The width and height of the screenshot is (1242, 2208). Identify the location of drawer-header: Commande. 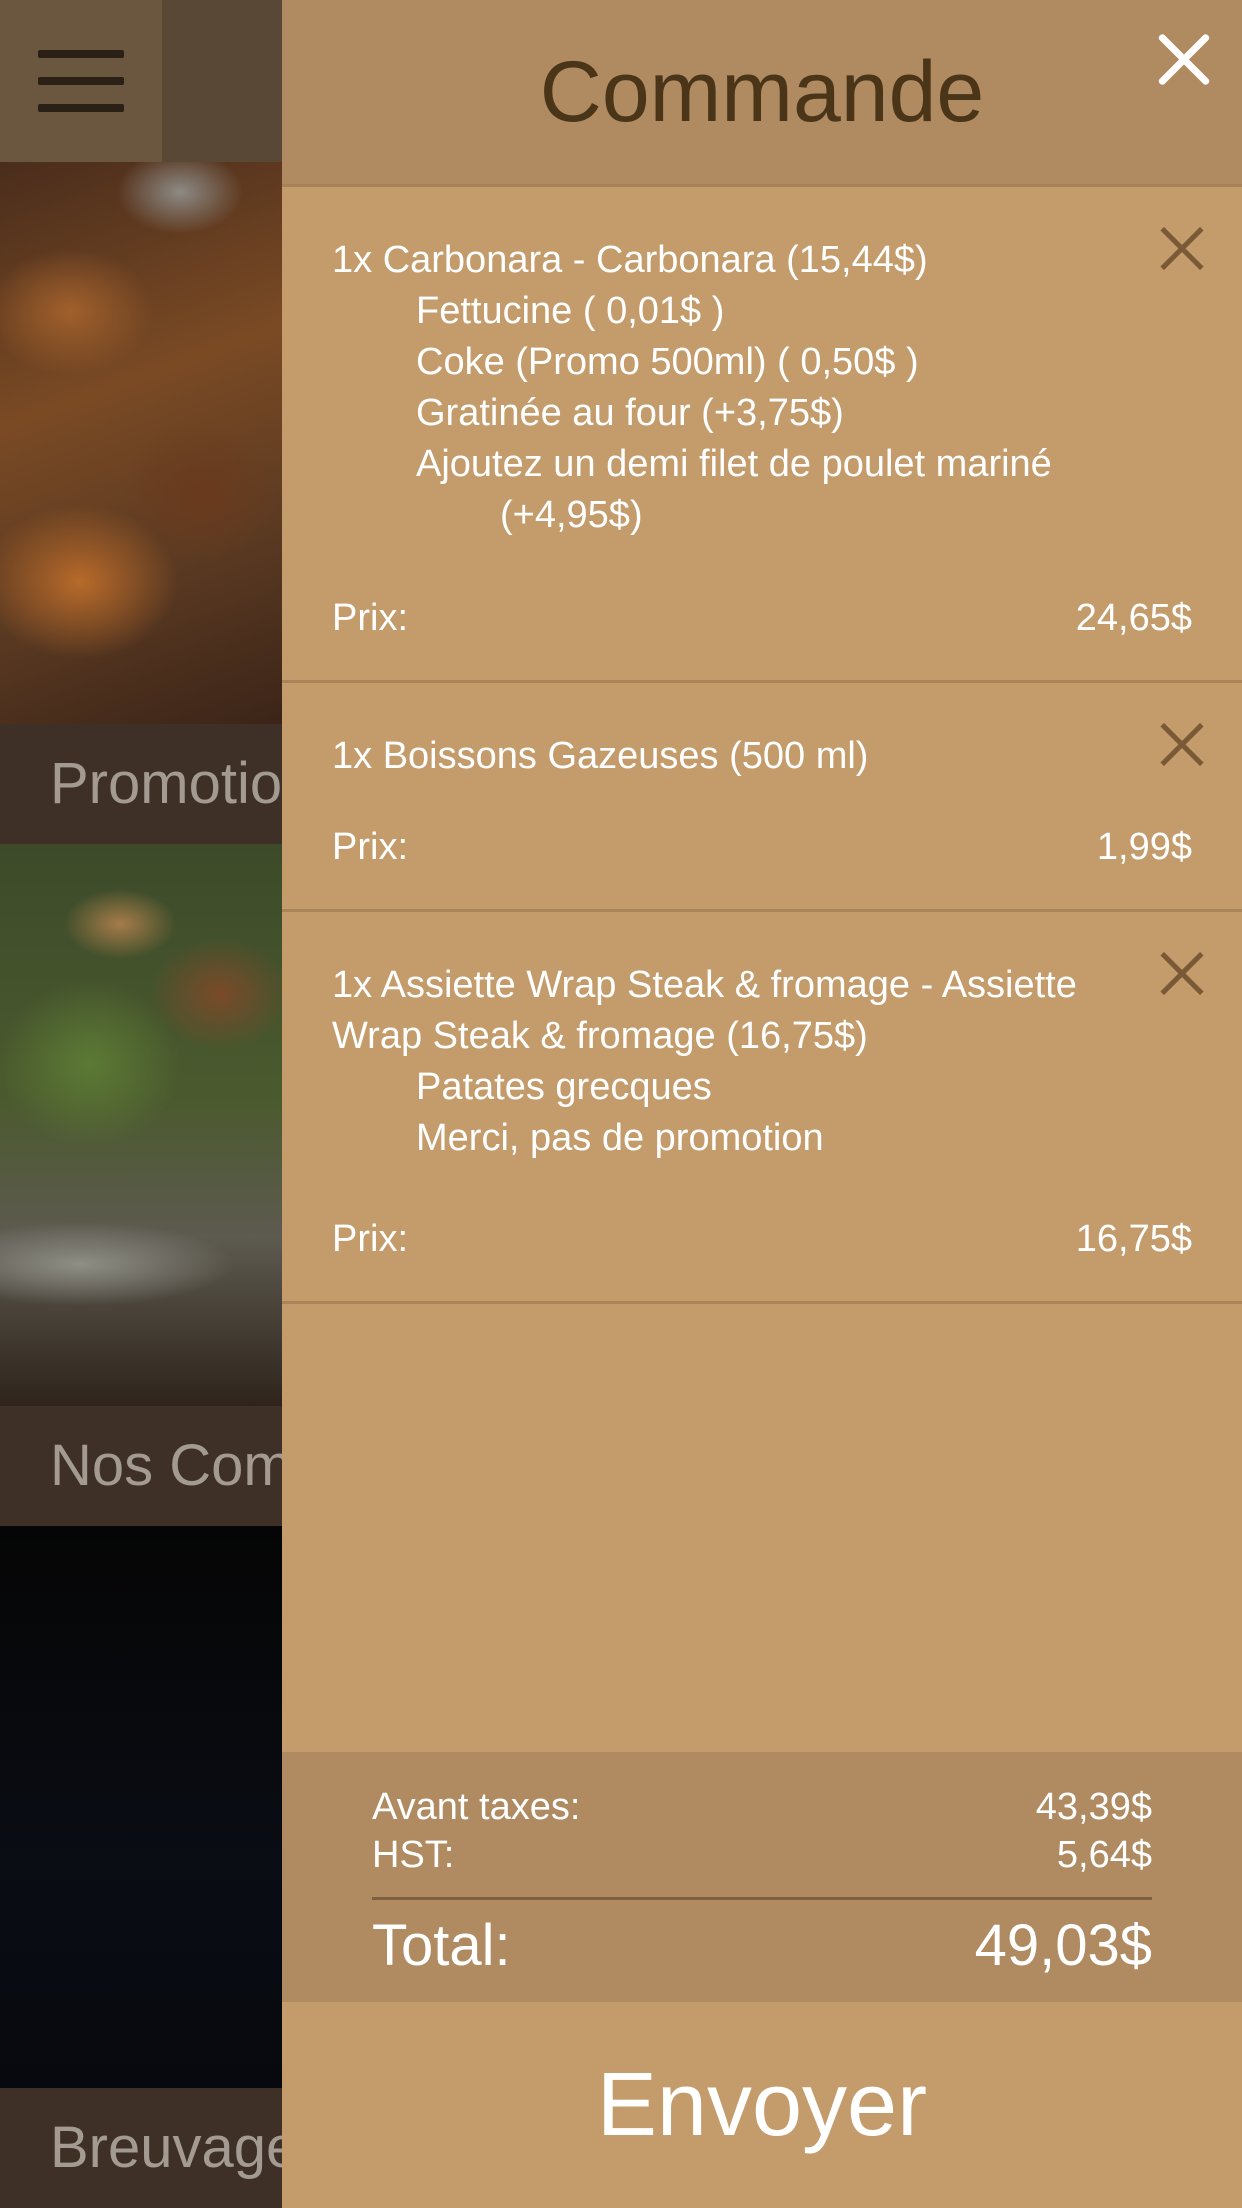
(762, 92).